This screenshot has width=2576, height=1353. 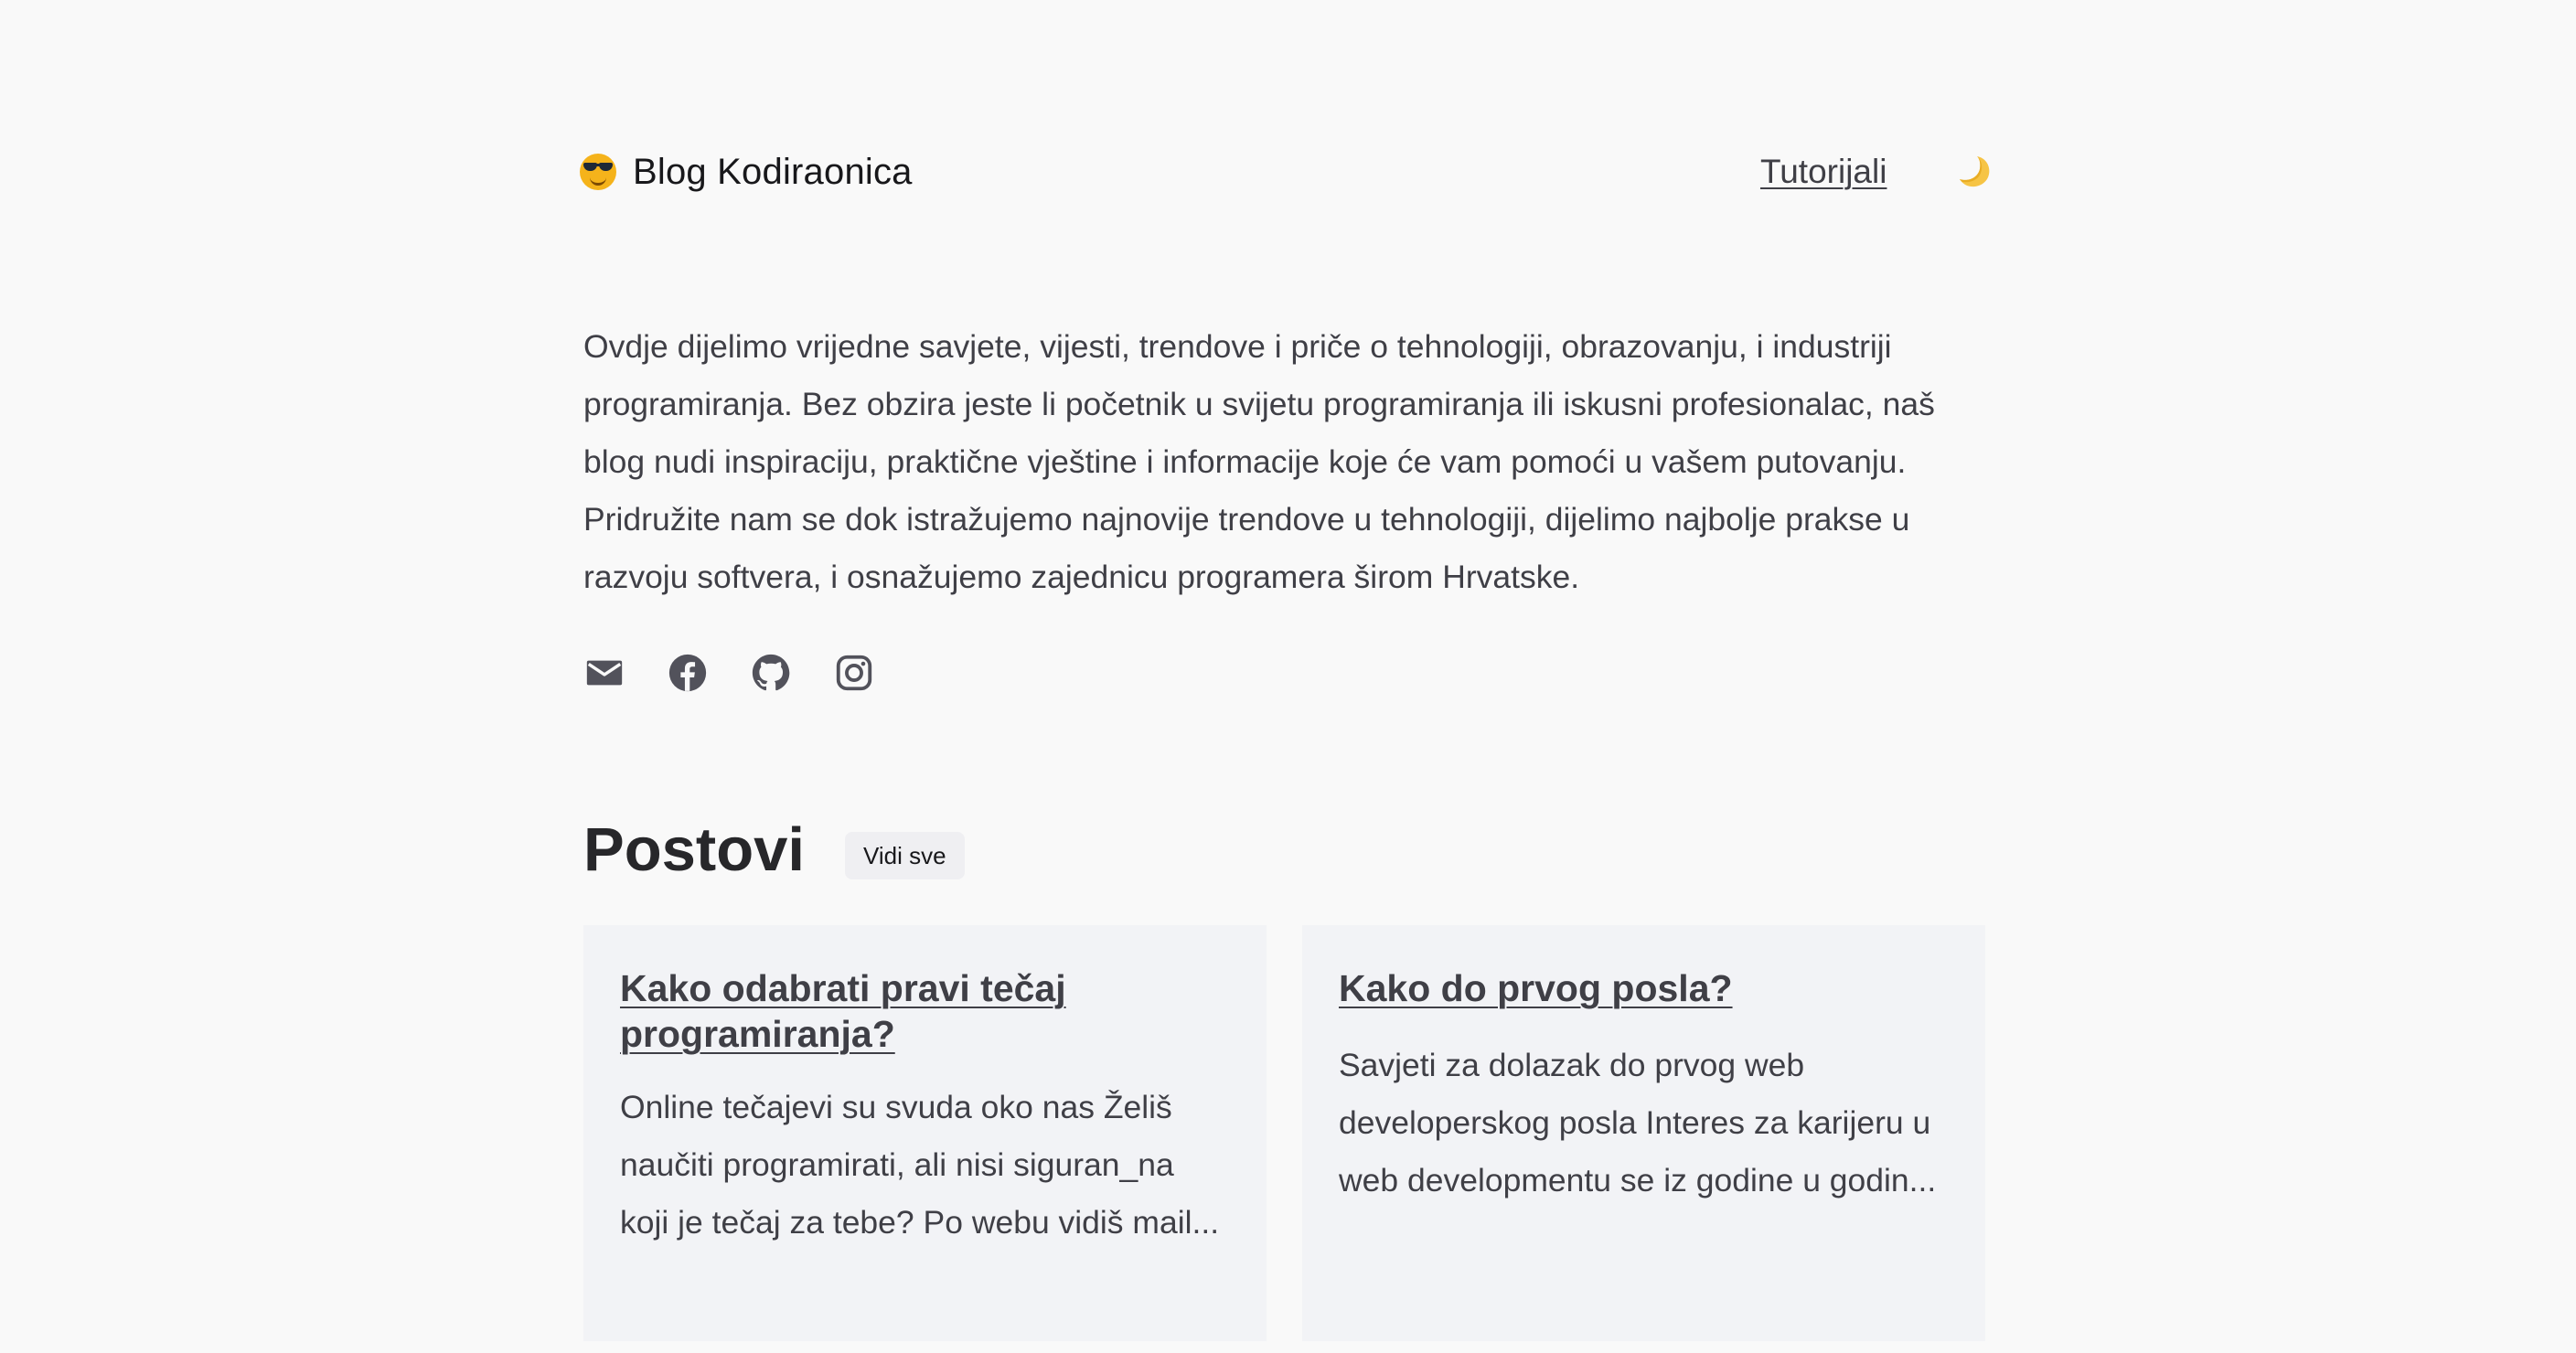 I want to click on posts-heading: Postovi, so click(x=694, y=849).